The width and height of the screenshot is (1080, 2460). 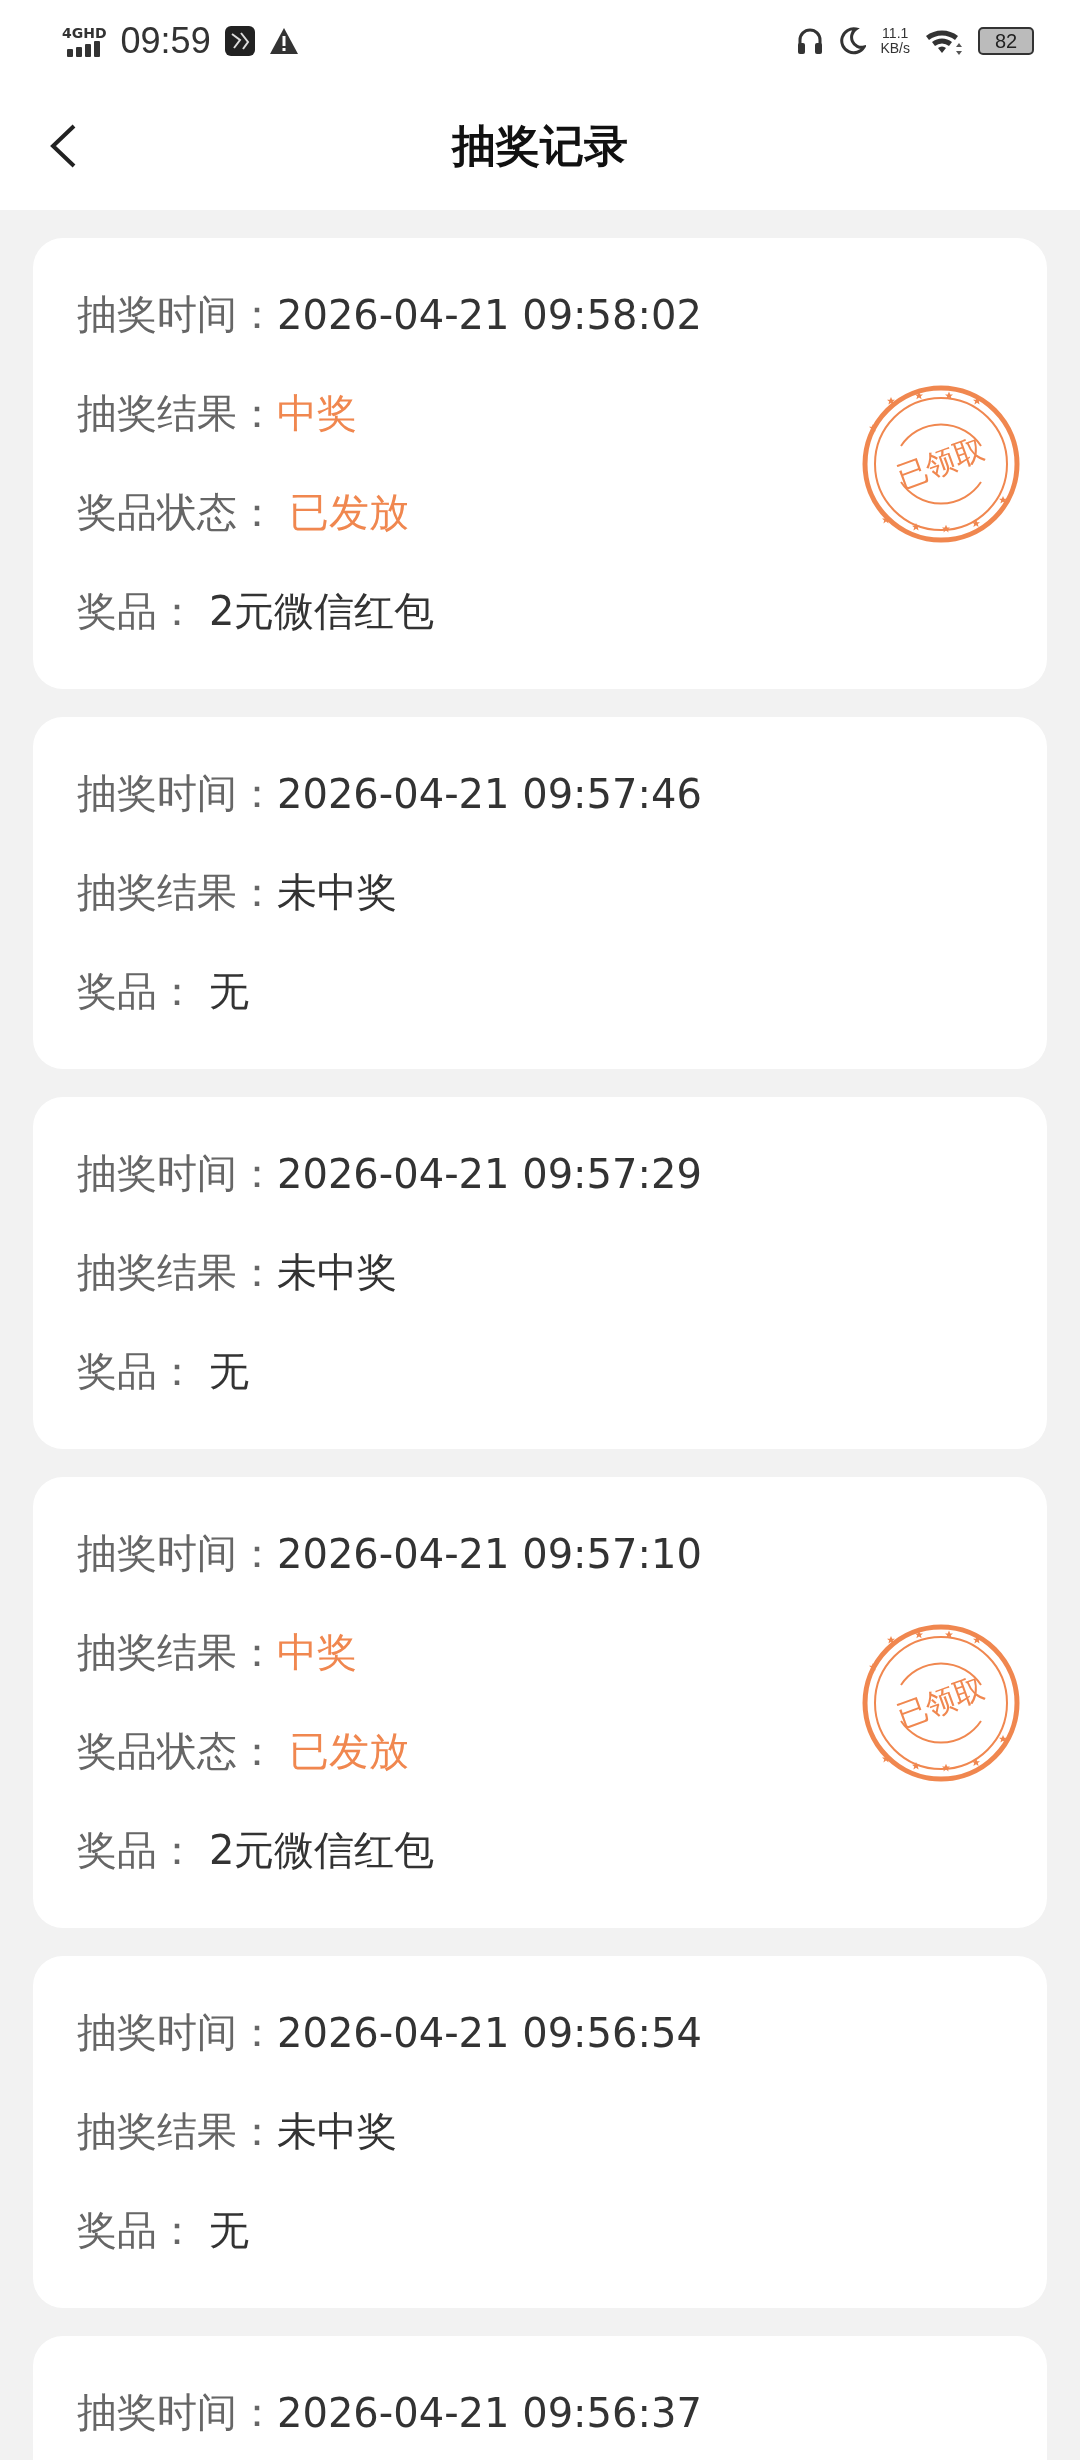 What do you see at coordinates (63, 146) in the screenshot?
I see `back-icon` at bounding box center [63, 146].